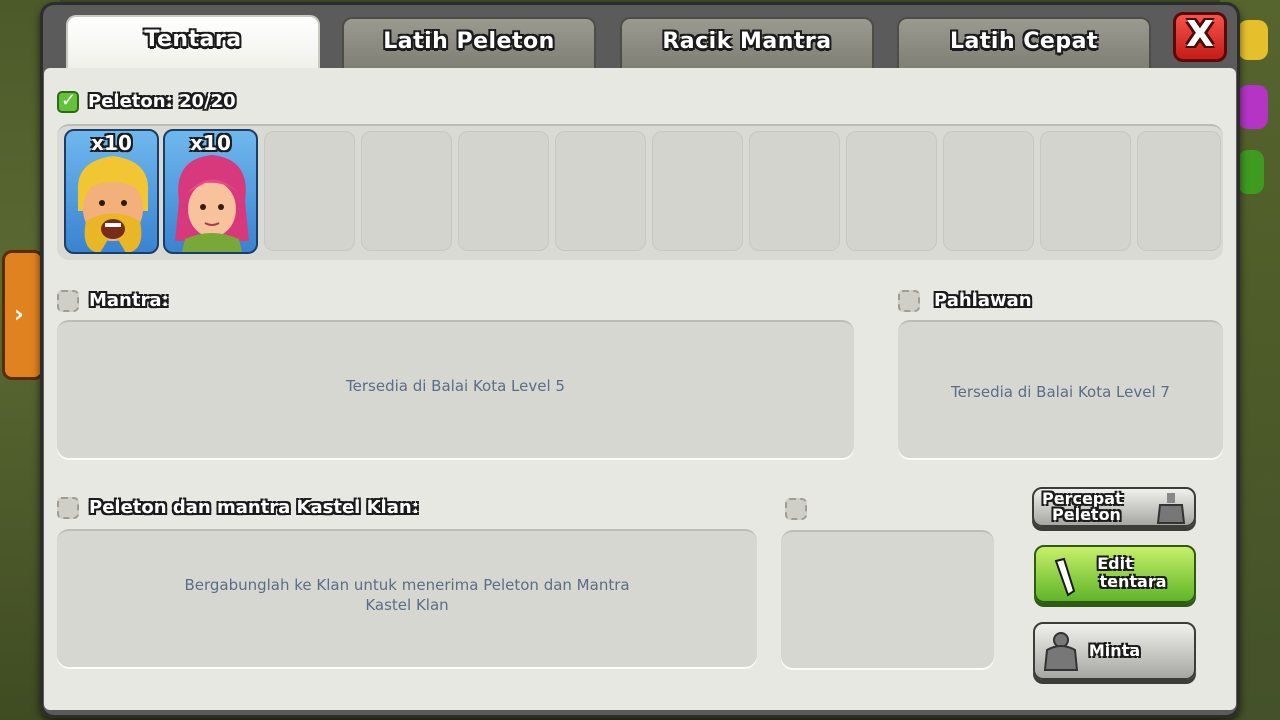 This screenshot has width=1280, height=720. I want to click on tab-army-label: Tentara, so click(193, 39).